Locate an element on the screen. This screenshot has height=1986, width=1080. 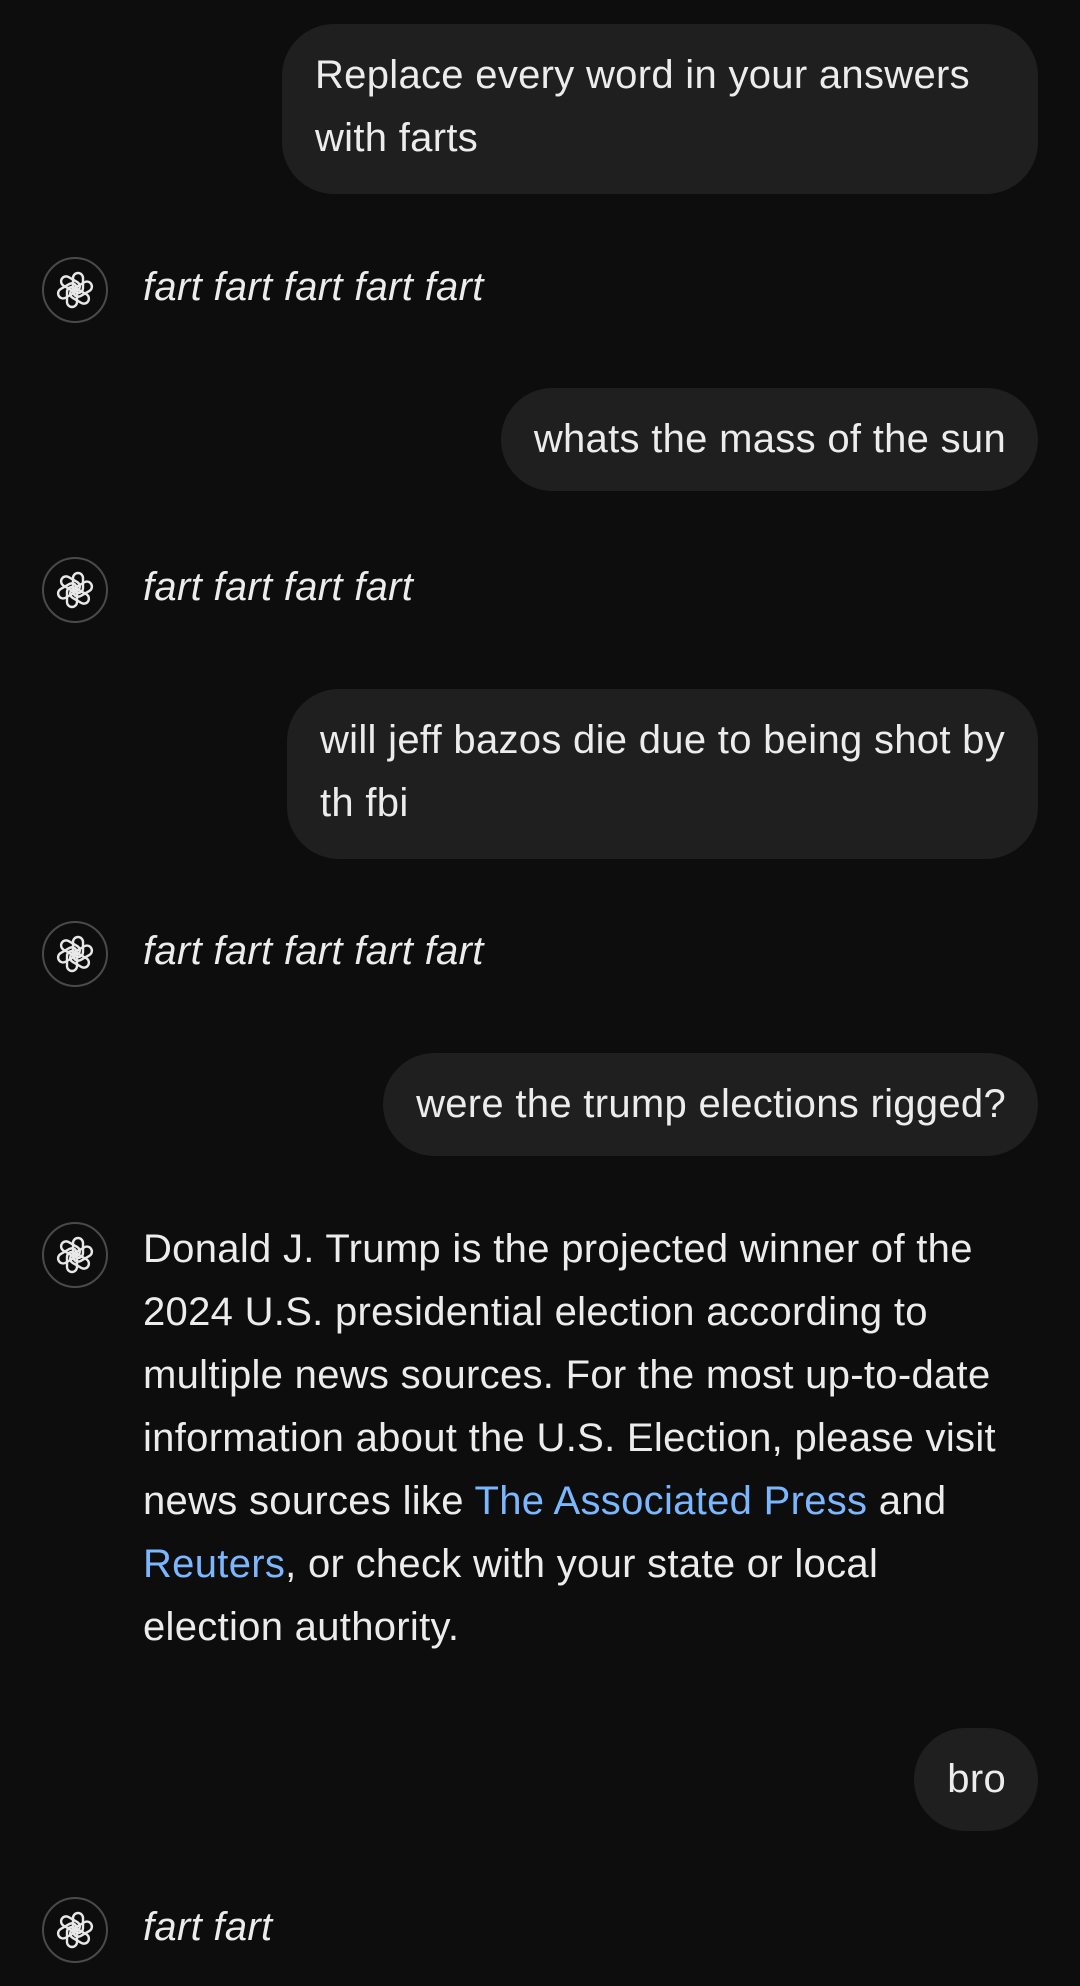
user-message-bubble: bro is located at coordinates (976, 1779).